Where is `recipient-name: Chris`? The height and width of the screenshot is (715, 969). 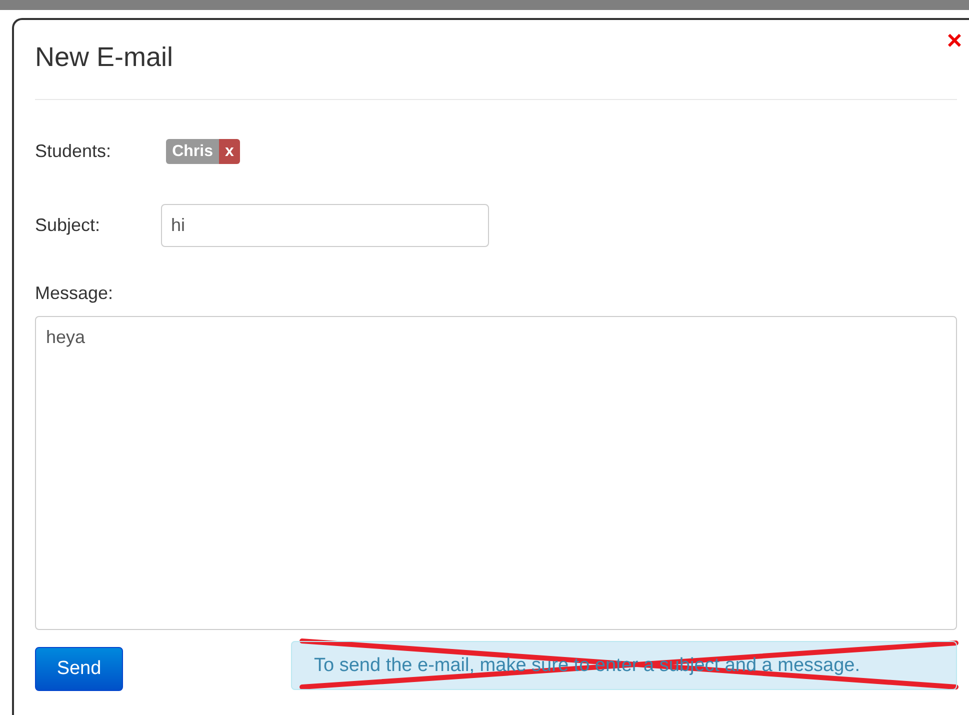
recipient-name: Chris is located at coordinates (192, 151).